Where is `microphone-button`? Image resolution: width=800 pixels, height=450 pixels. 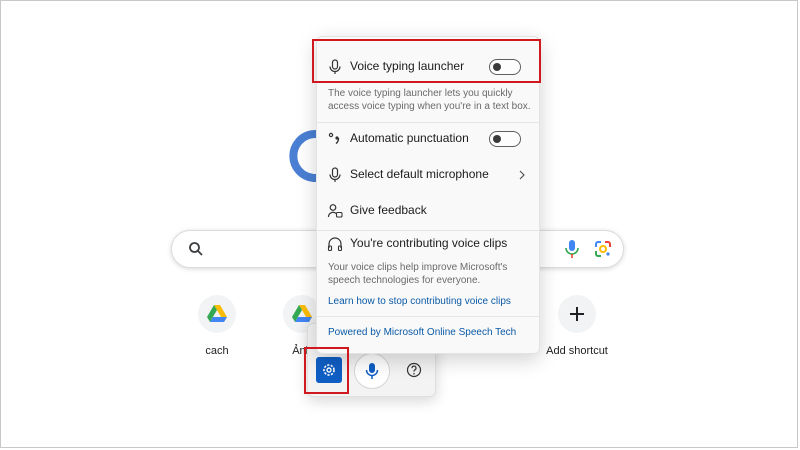 microphone-button is located at coordinates (372, 371).